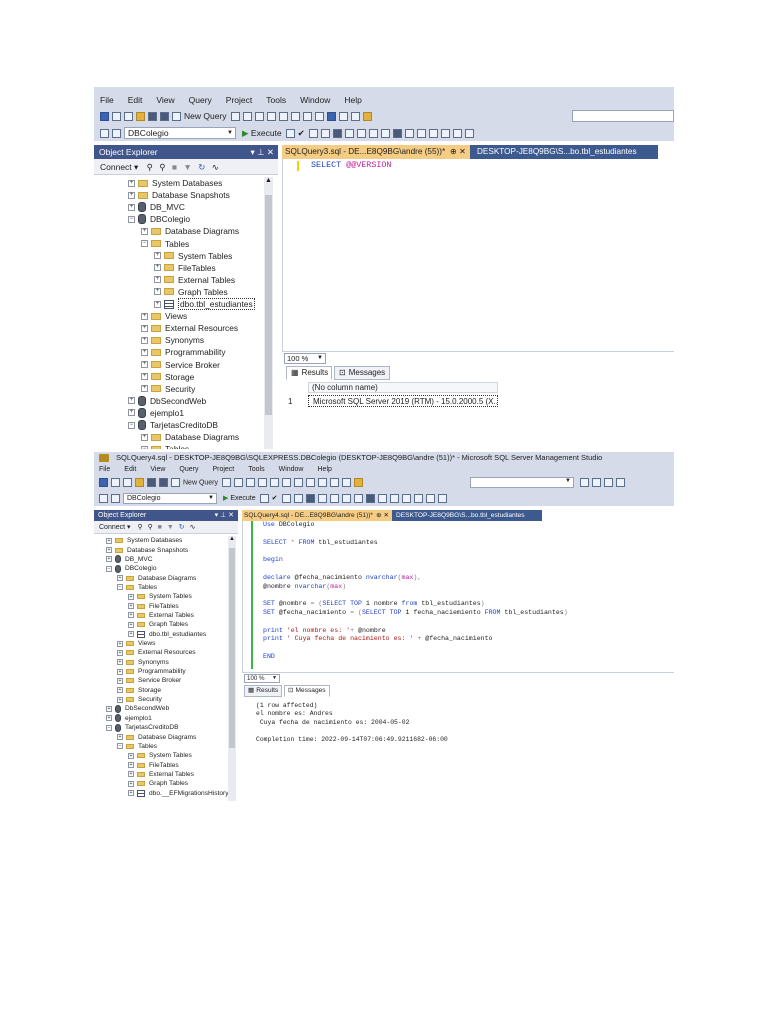  I want to click on tree-node: + Synonyms, so click(172, 340).